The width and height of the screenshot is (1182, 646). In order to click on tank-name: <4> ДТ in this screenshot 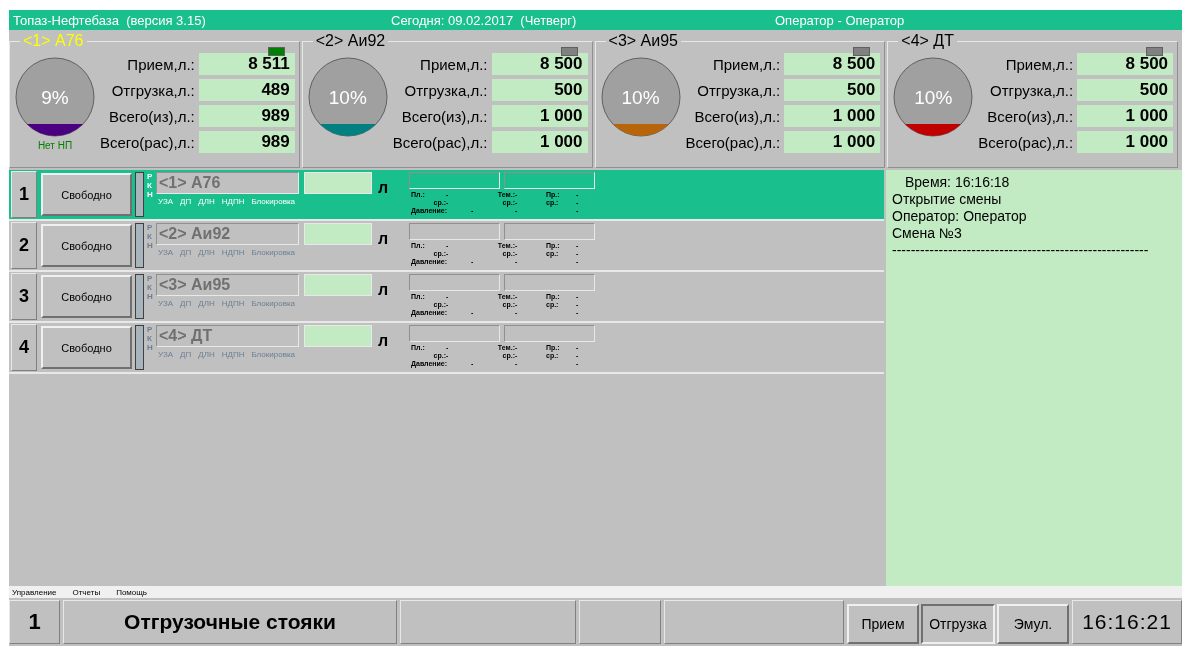, I will do `click(927, 41)`.